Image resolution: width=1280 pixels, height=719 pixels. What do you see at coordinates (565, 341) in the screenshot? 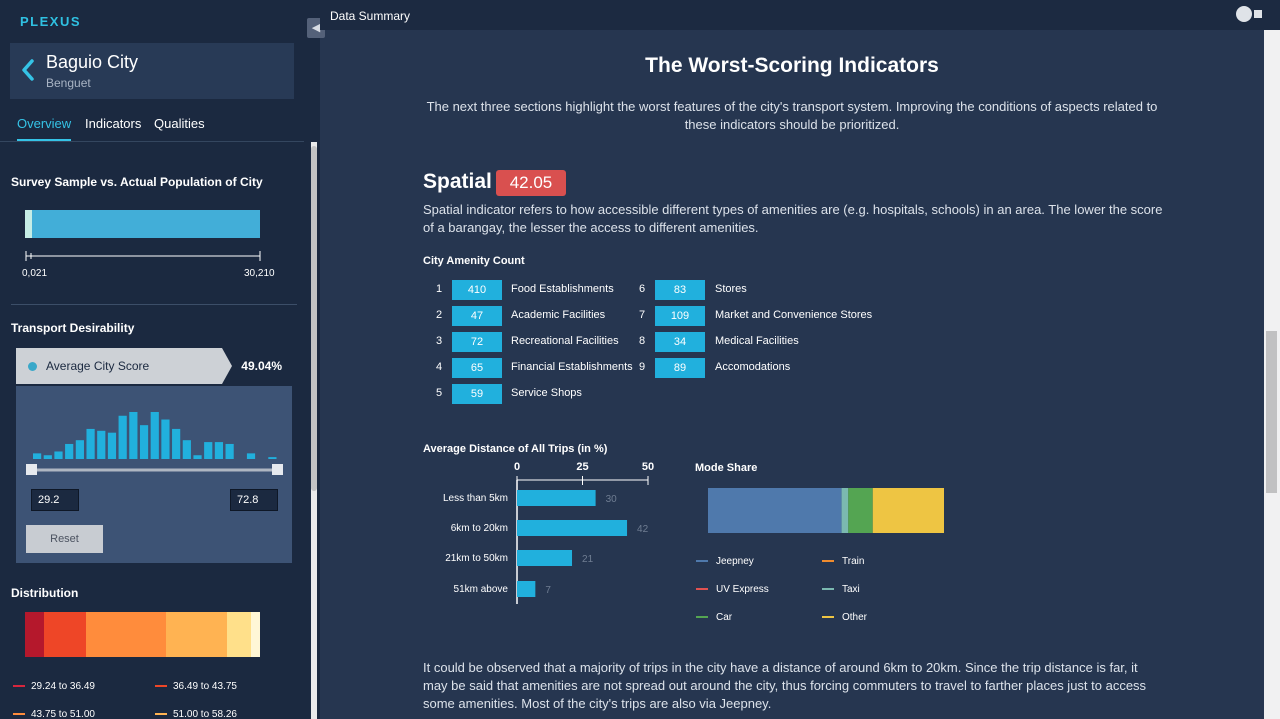
I see `amenity-name: Recreational Facilities` at bounding box center [565, 341].